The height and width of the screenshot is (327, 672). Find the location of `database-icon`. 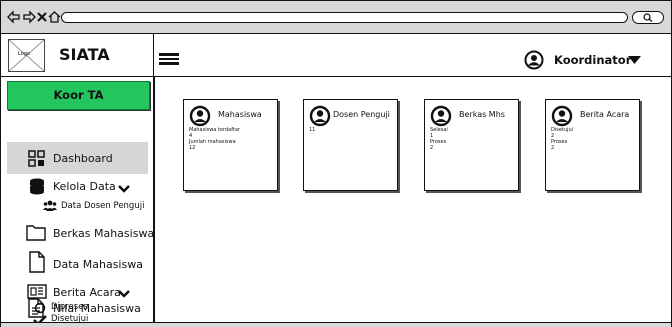

database-icon is located at coordinates (37, 186).